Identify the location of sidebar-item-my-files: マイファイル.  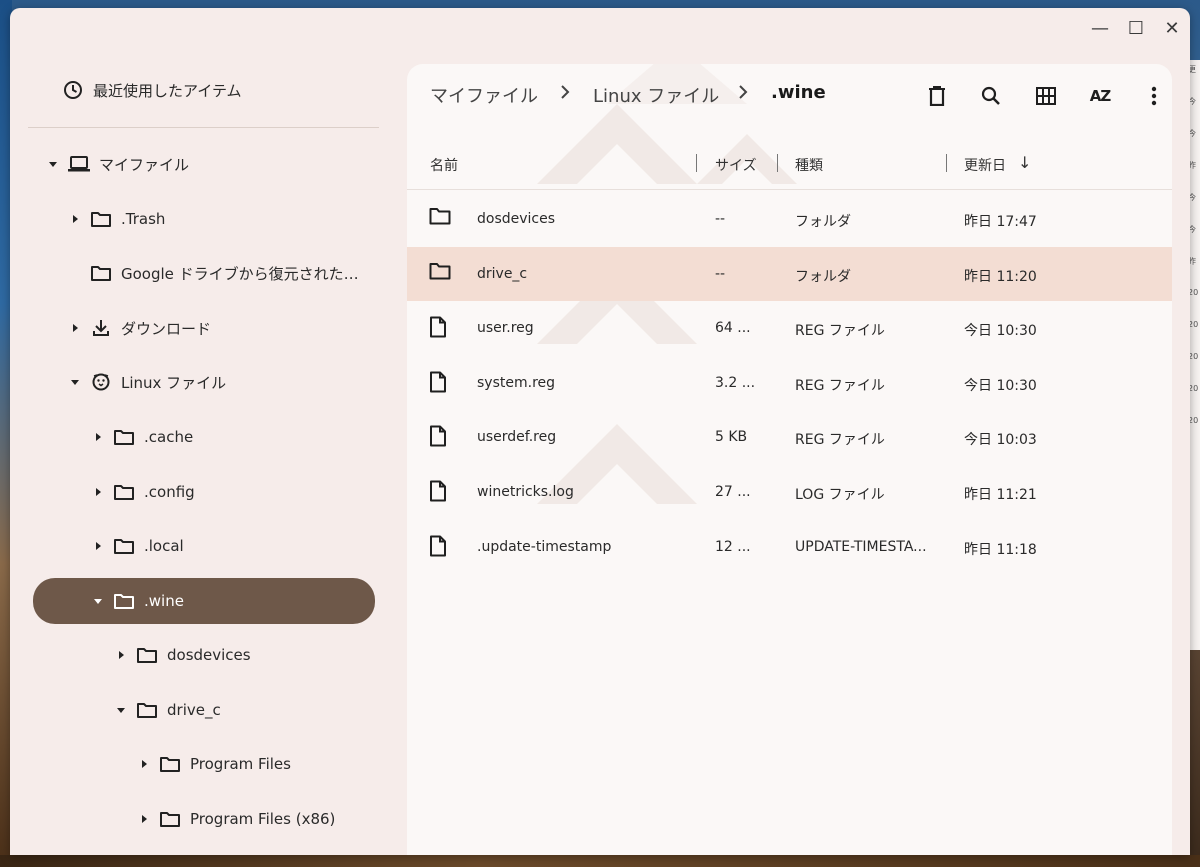
(117, 164).